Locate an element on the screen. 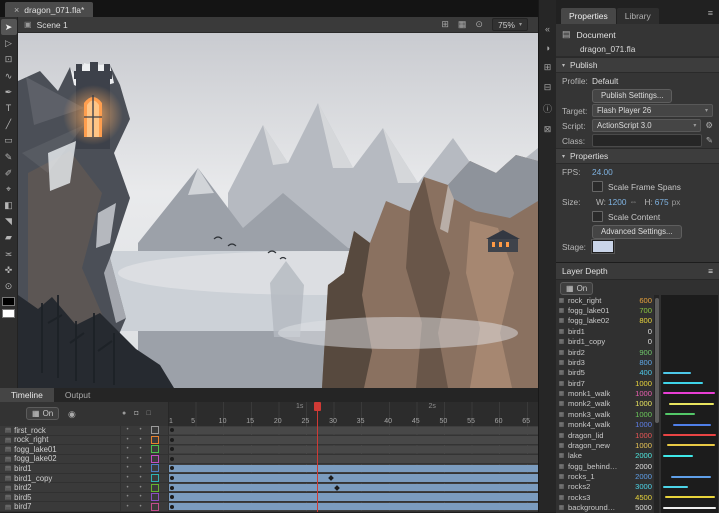 The image size is (719, 513). layer-depth-name: monk1_walk is located at coordinates (597, 393).